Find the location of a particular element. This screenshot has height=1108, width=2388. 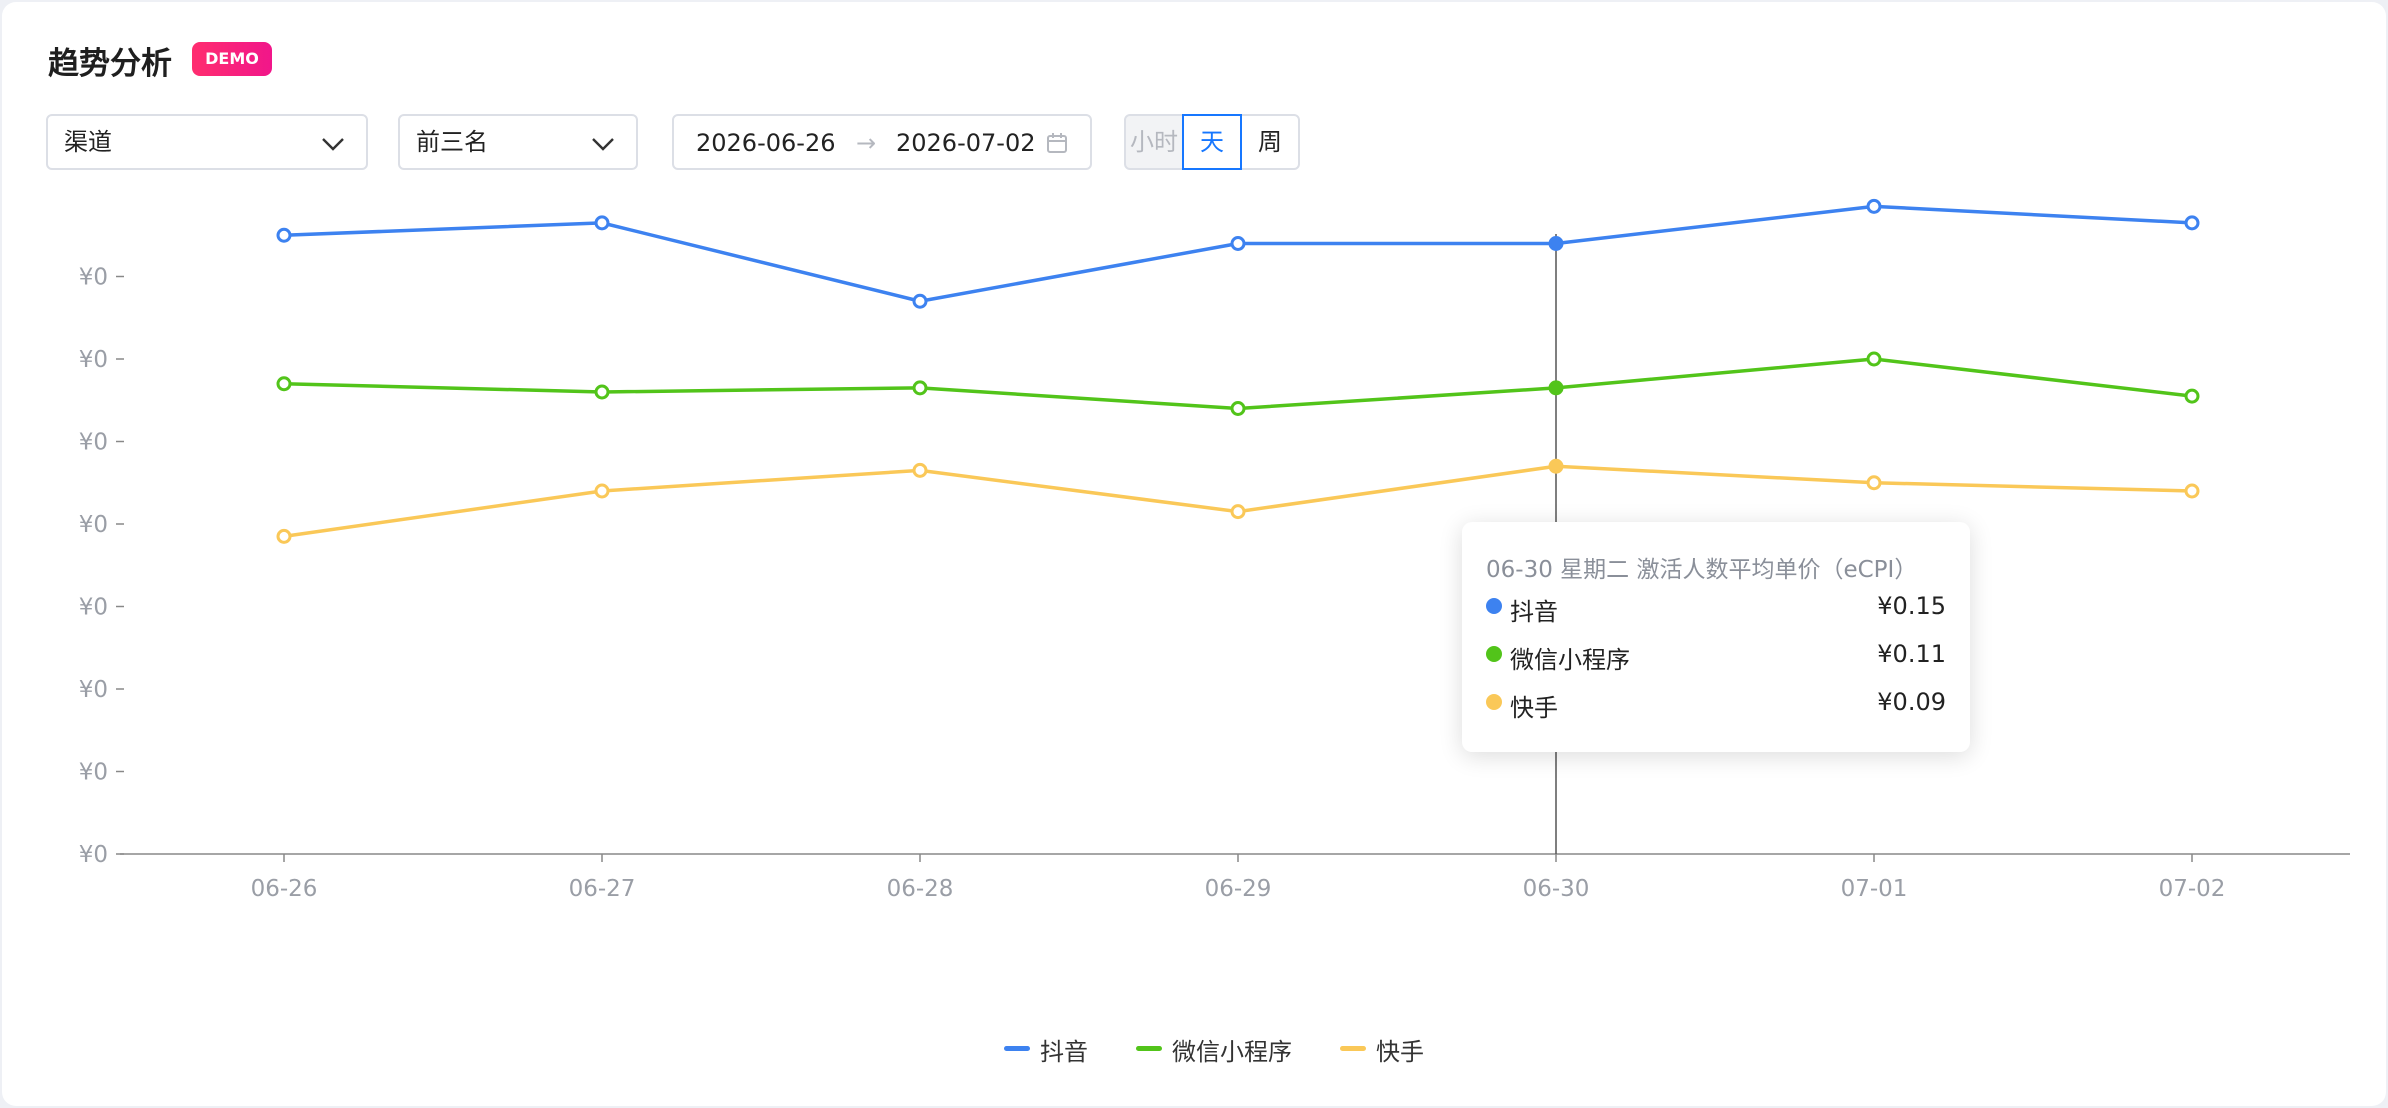

tooltip-series-value: ¥0.09 is located at coordinates (1911, 702).